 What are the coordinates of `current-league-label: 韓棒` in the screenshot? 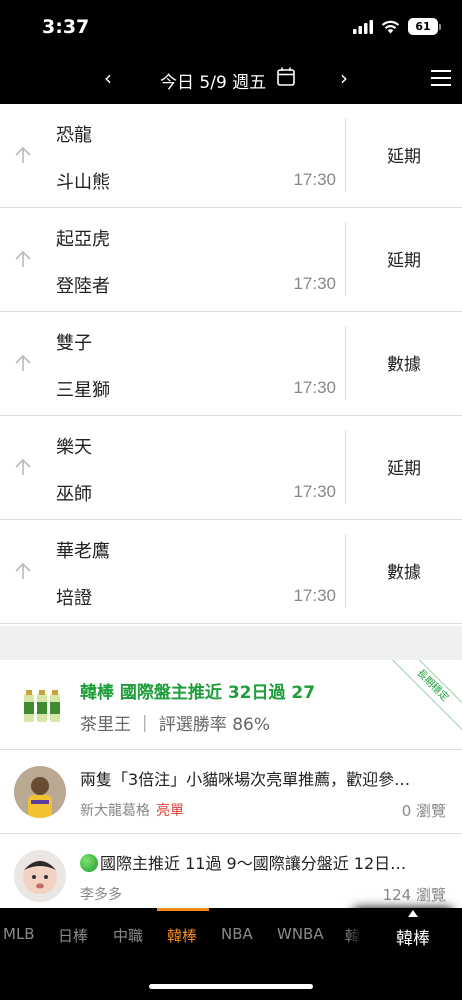 It's located at (413, 939).